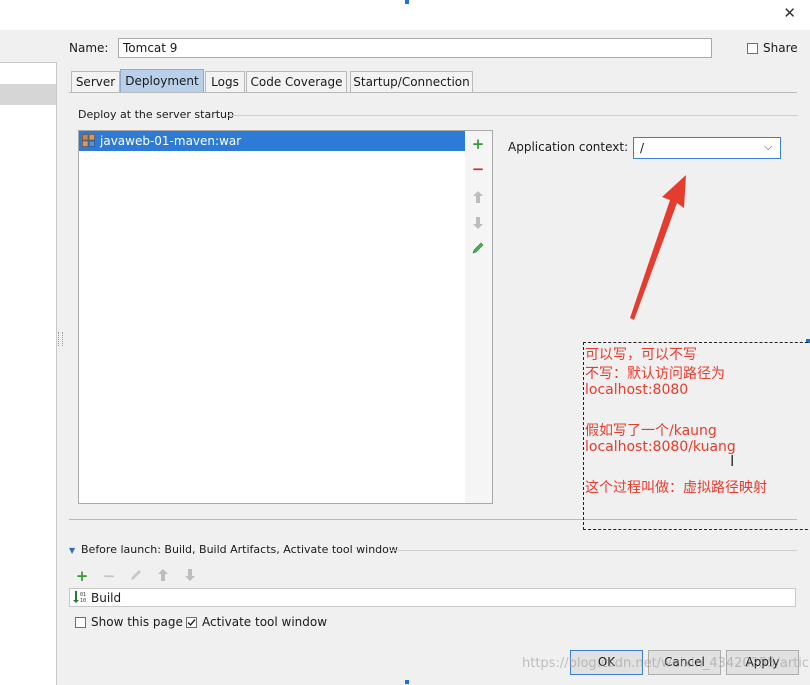 The width and height of the screenshot is (810, 685). Describe the element at coordinates (60, 339) in the screenshot. I see `panel-splitter` at that location.